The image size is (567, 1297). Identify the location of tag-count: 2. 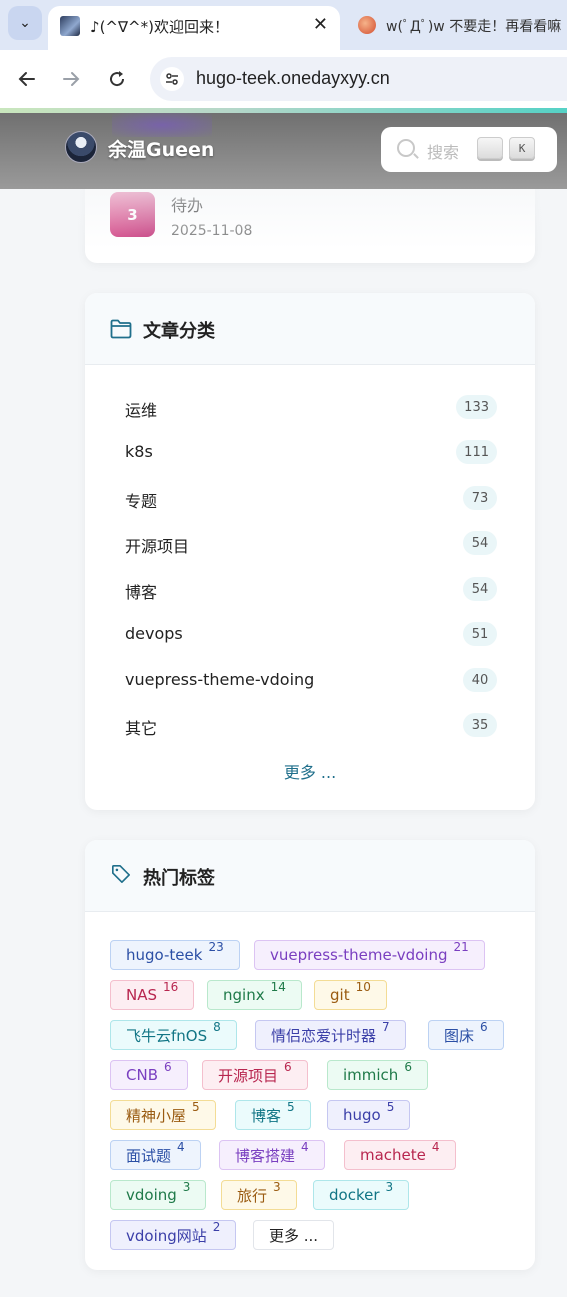
(216, 1227).